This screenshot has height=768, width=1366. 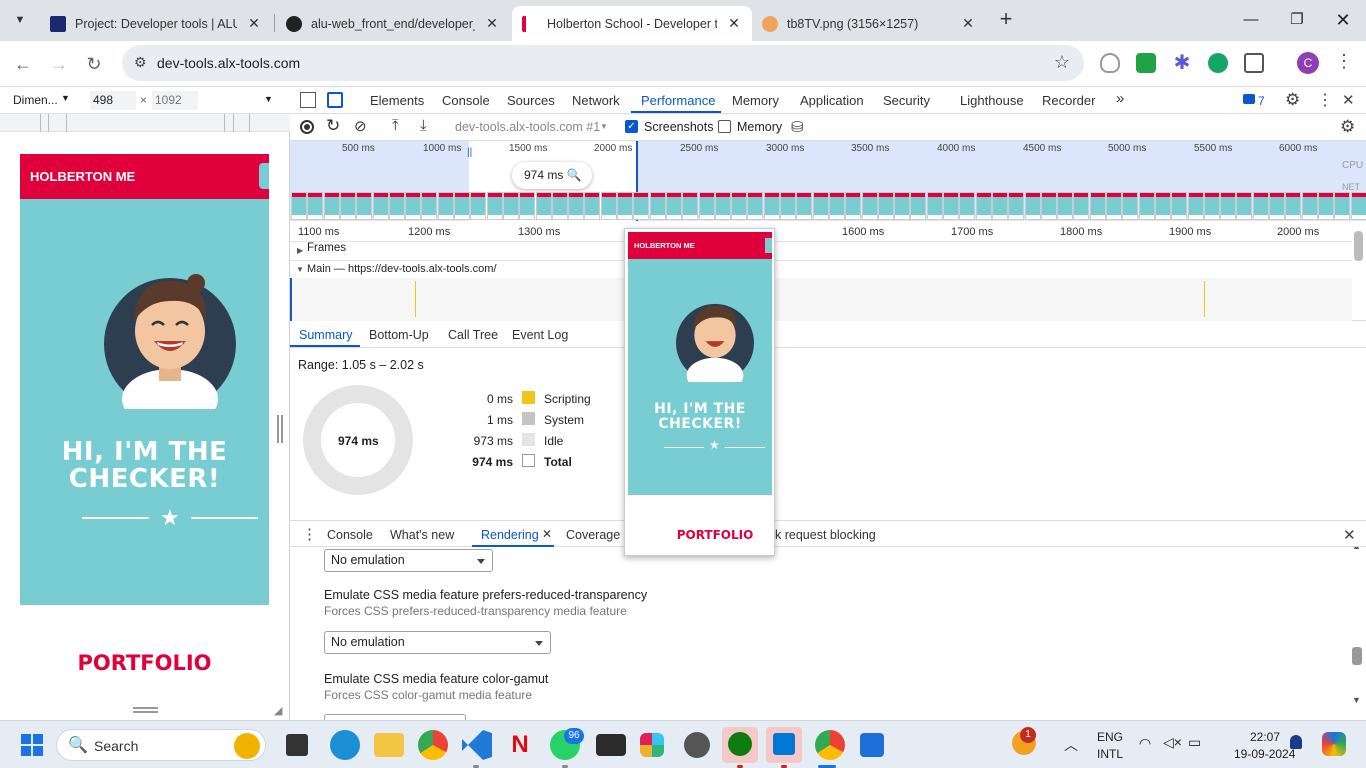 I want to click on tab-call-tree: Call Tree, so click(x=473, y=335).